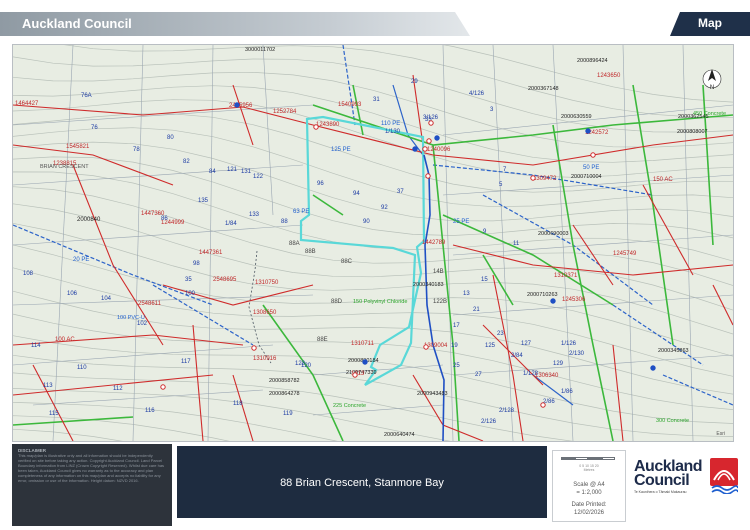 Image resolution: width=750 pixels, height=530 pixels. Describe the element at coordinates (566, 276) in the screenshot. I see `map-label: 1310371` at that location.